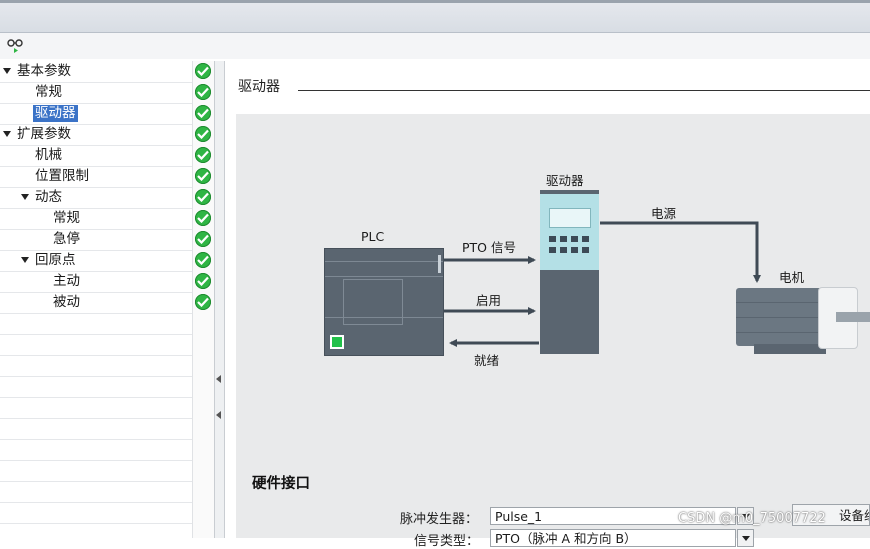  Describe the element at coordinates (752, 518) in the screenshot. I see `watermark: CSDN @m0_75007722` at that location.